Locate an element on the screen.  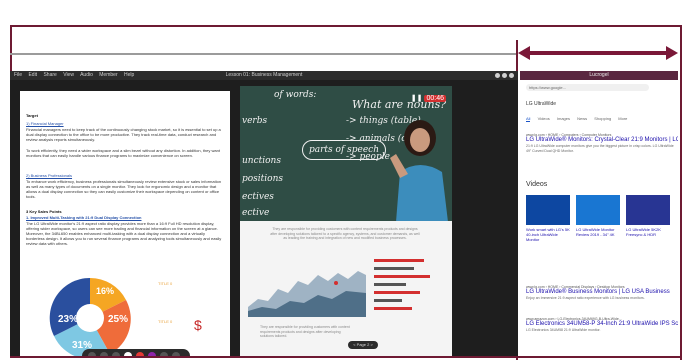
bar-list-chart is located at coordinates (402, 284).